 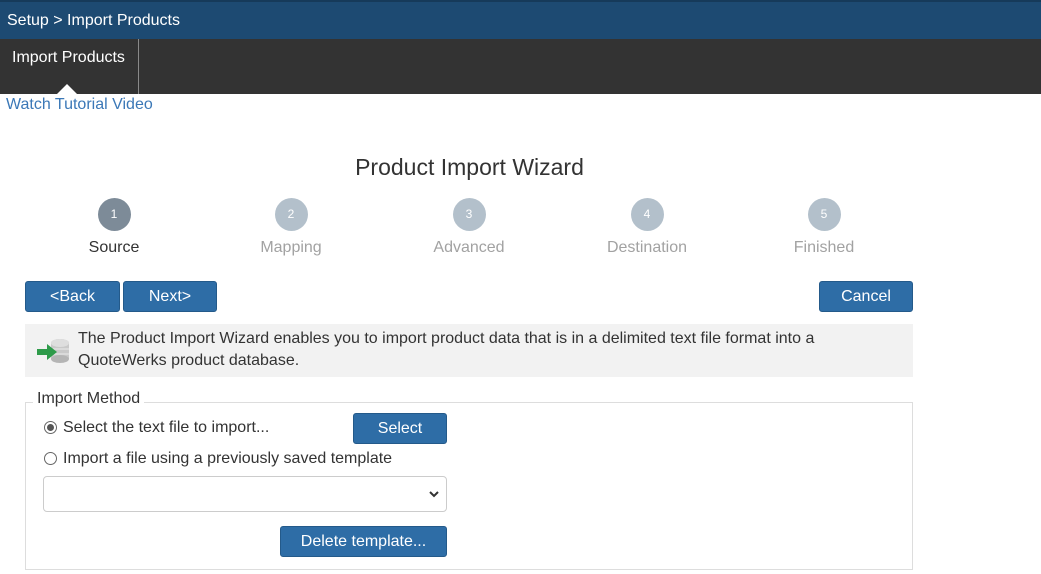 I want to click on step-label-mapping: Mapping, so click(x=291, y=247).